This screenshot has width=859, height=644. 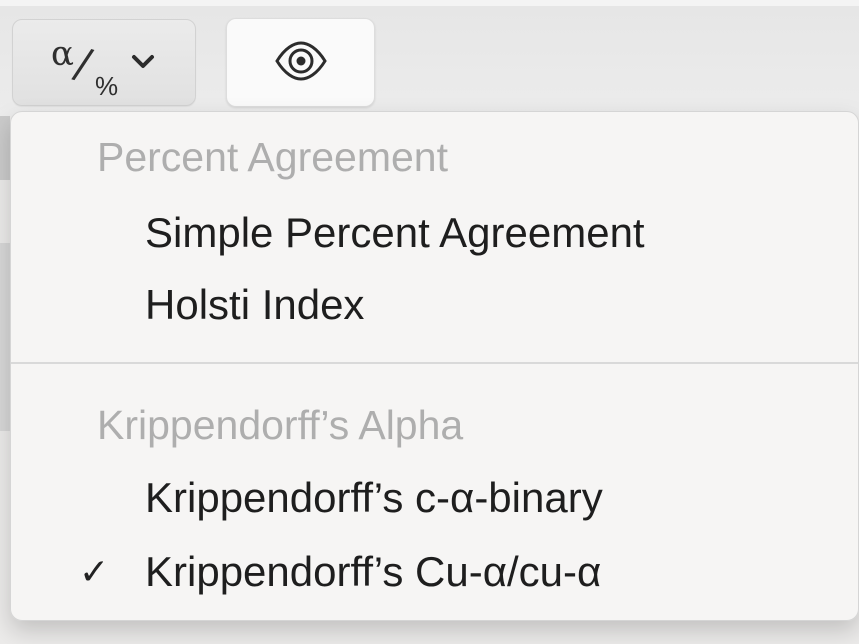 What do you see at coordinates (94, 571) in the screenshot?
I see `checkmark-icon: ✓` at bounding box center [94, 571].